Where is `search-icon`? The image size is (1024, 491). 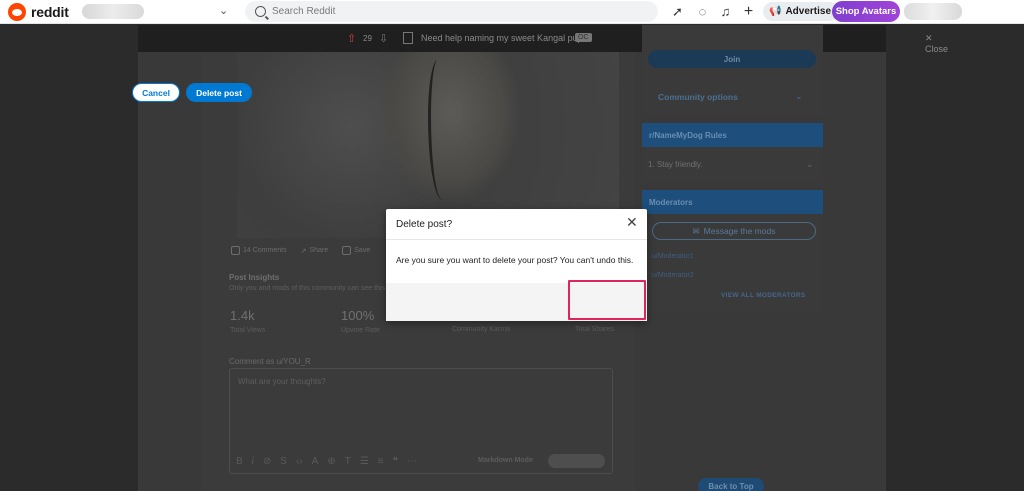
search-icon is located at coordinates (260, 11).